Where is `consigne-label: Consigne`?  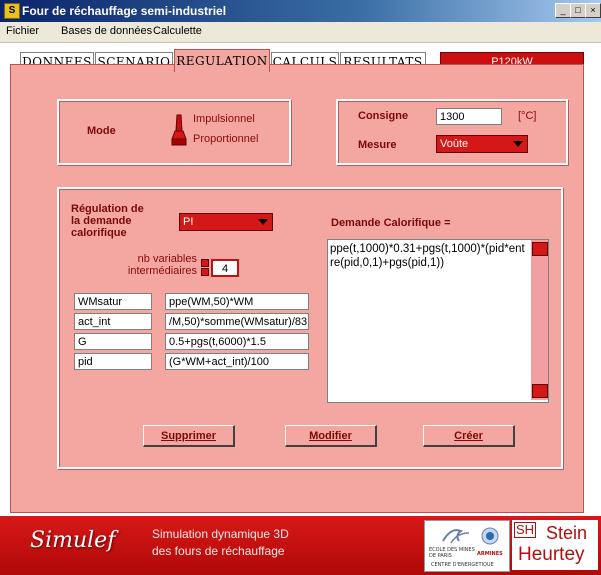
consigne-label: Consigne is located at coordinates (383, 116).